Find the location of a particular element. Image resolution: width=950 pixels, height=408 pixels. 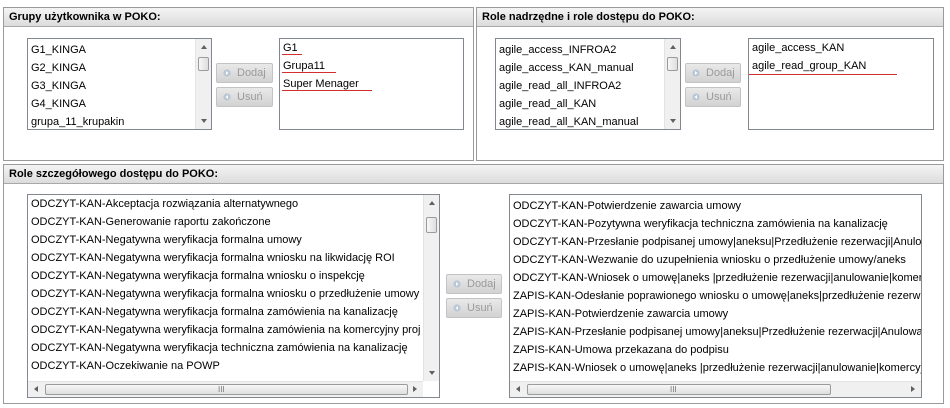

list-item: G1_KINGA is located at coordinates (58, 50).